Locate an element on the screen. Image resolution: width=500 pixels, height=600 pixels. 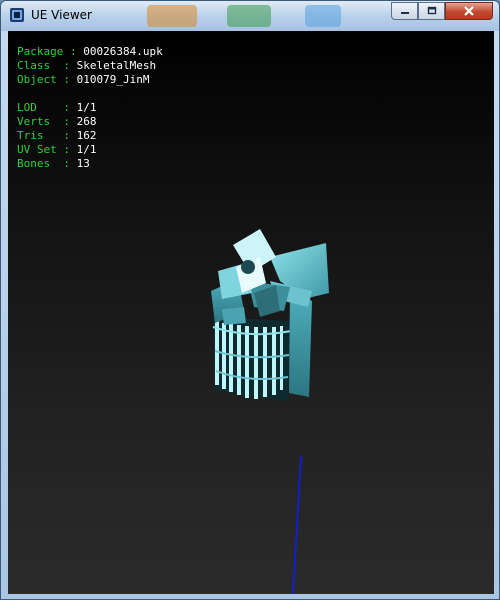
close-button is located at coordinates (469, 11).